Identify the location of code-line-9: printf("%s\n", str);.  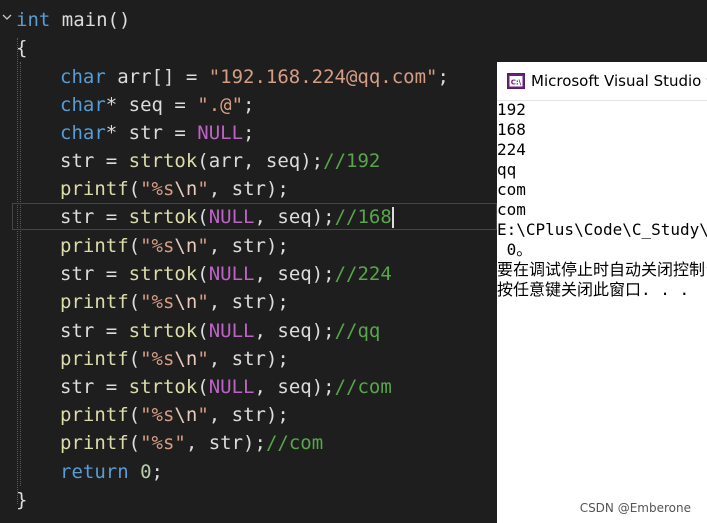
(174, 246).